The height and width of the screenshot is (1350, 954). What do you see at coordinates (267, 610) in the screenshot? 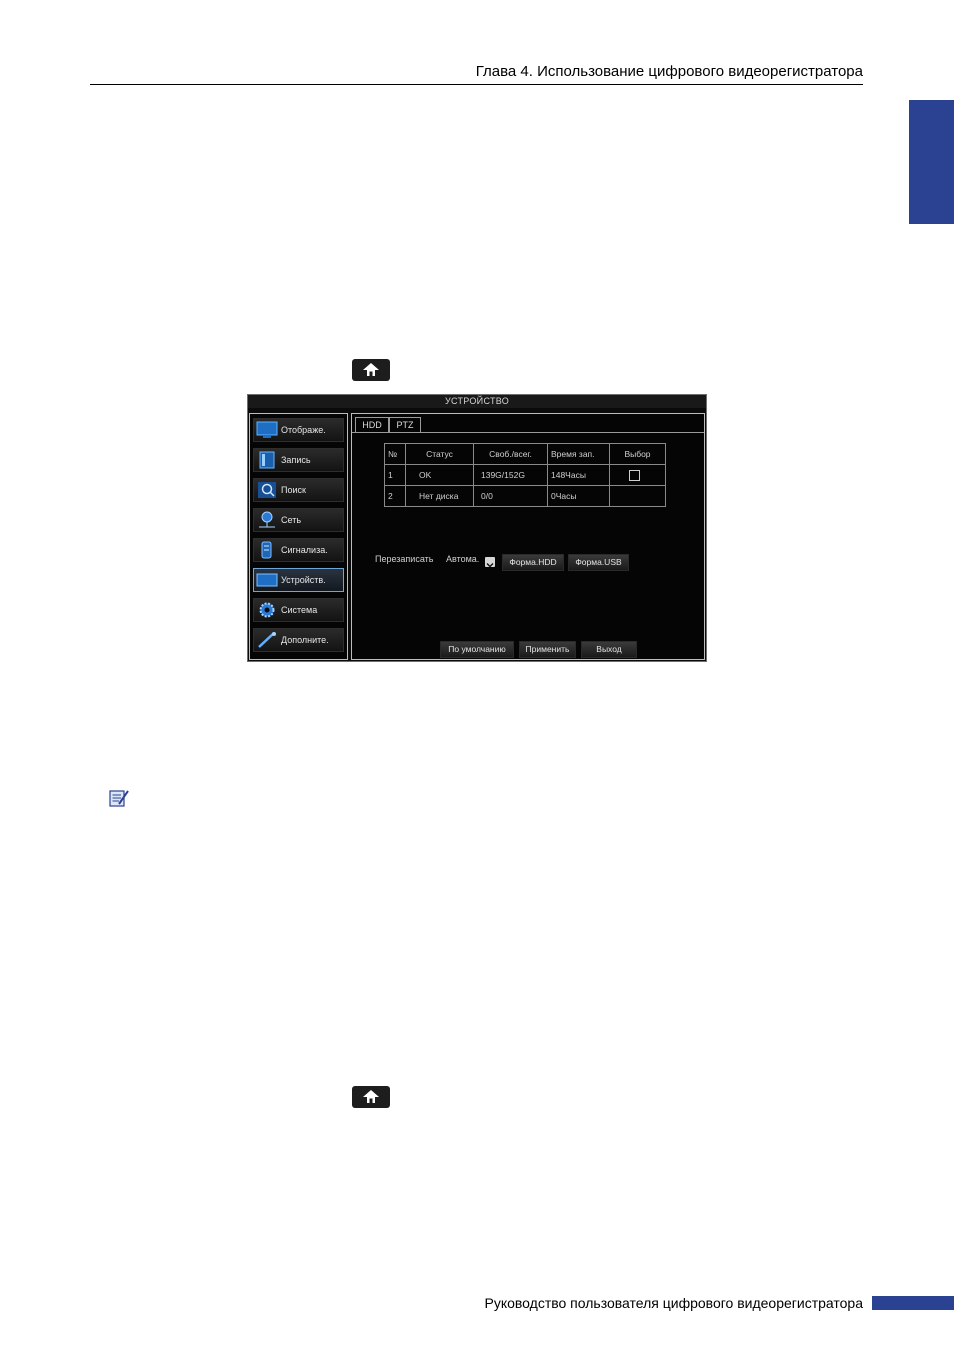
I see `gear-icon` at bounding box center [267, 610].